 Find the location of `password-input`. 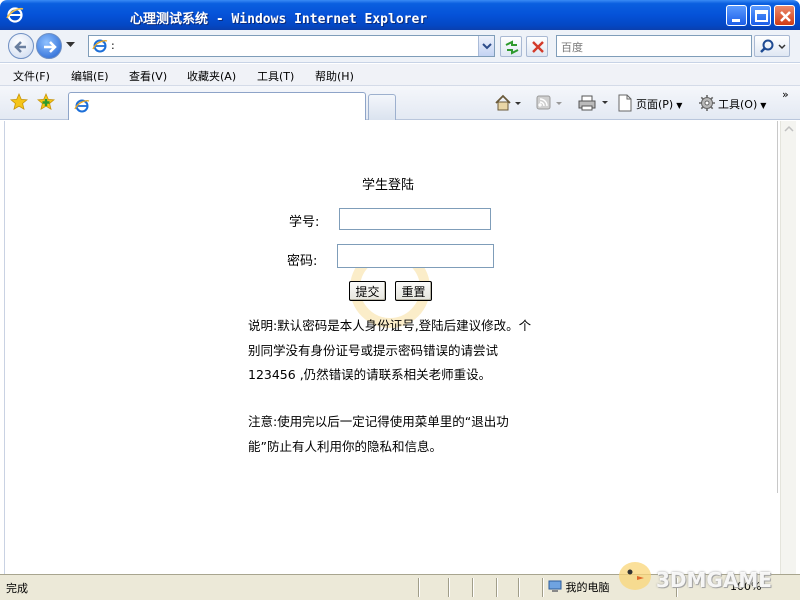

password-input is located at coordinates (415, 256).